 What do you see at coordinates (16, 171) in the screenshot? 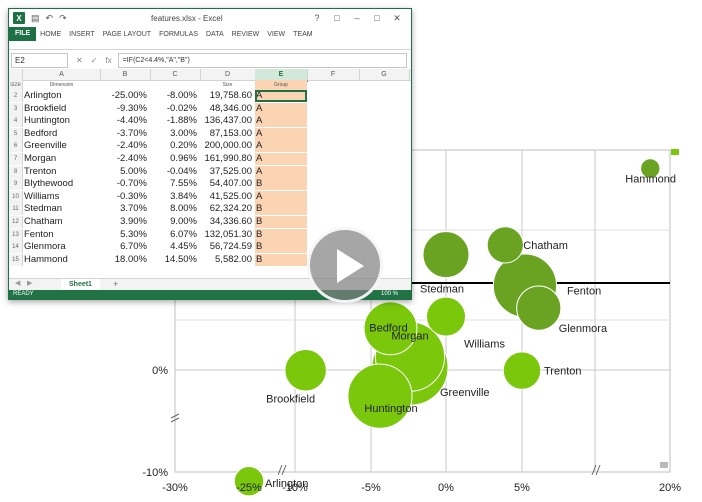
I see `row-number: 8` at bounding box center [16, 171].